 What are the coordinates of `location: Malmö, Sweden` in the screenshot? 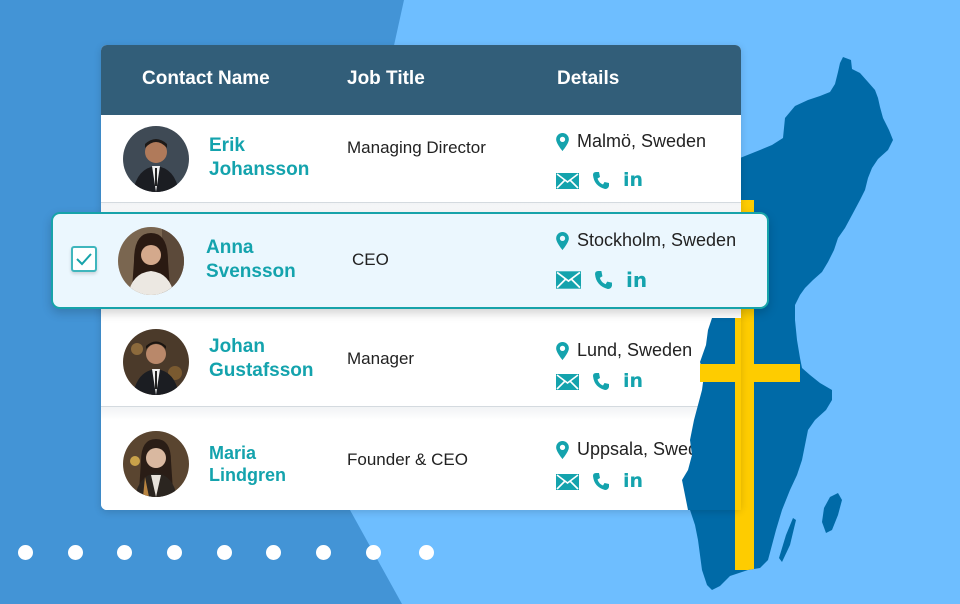 It's located at (631, 141).